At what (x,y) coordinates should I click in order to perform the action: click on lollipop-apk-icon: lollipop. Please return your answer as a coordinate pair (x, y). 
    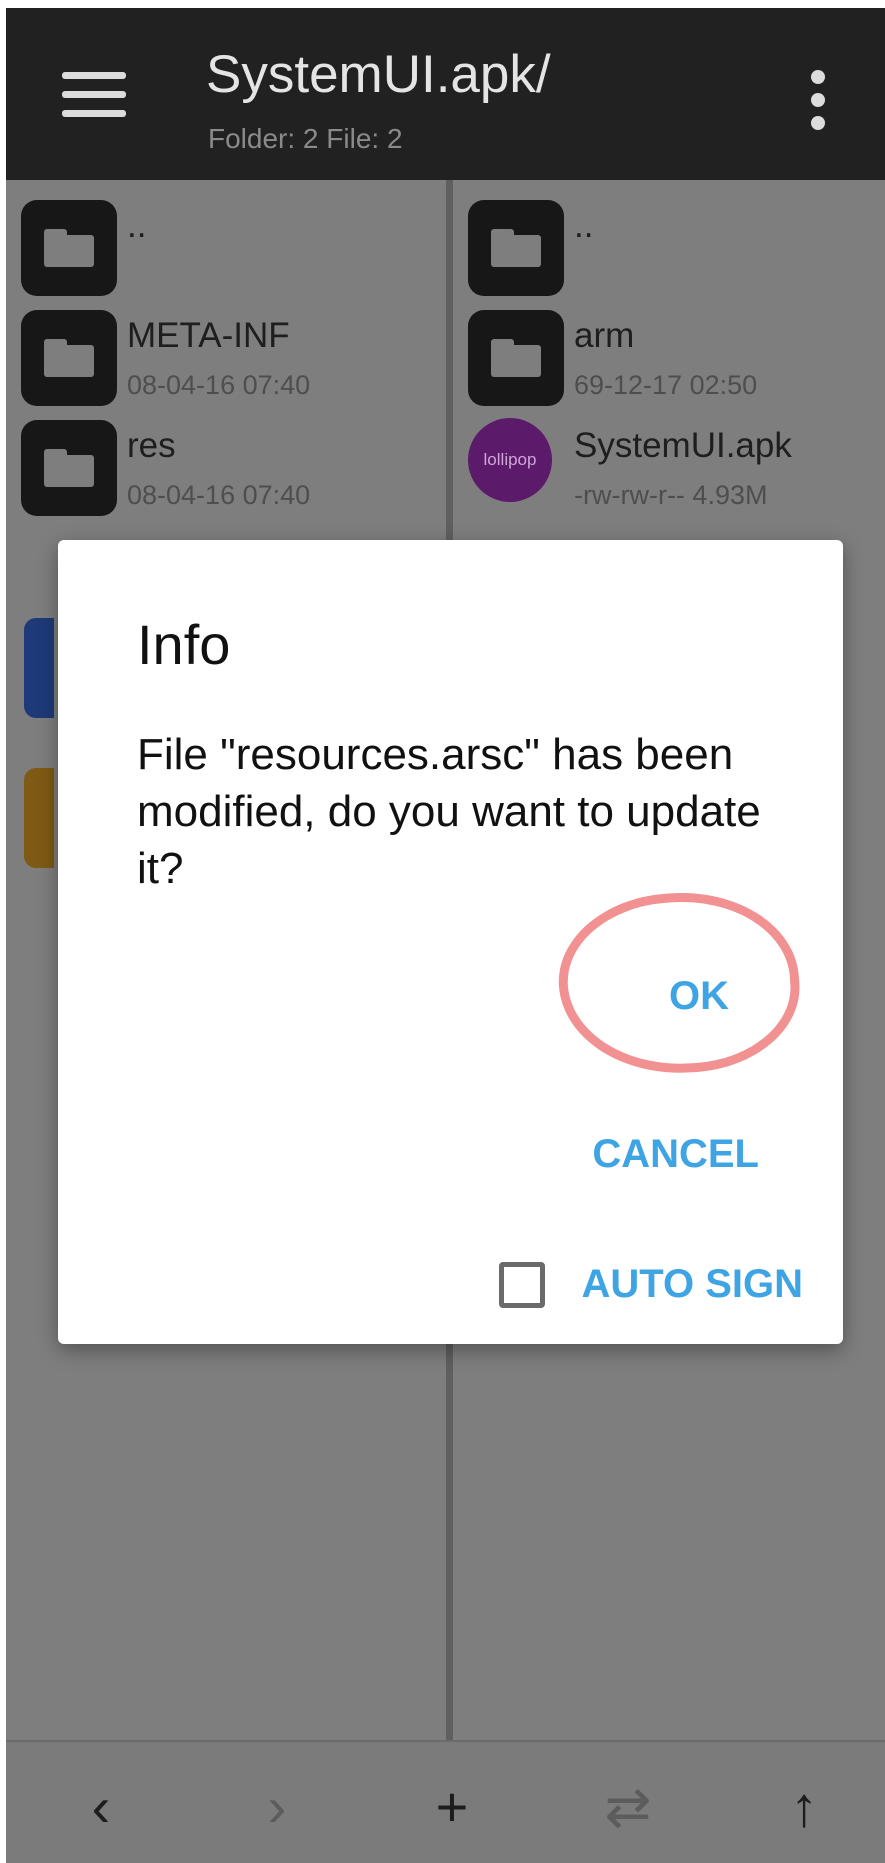
    Looking at the image, I should click on (510, 460).